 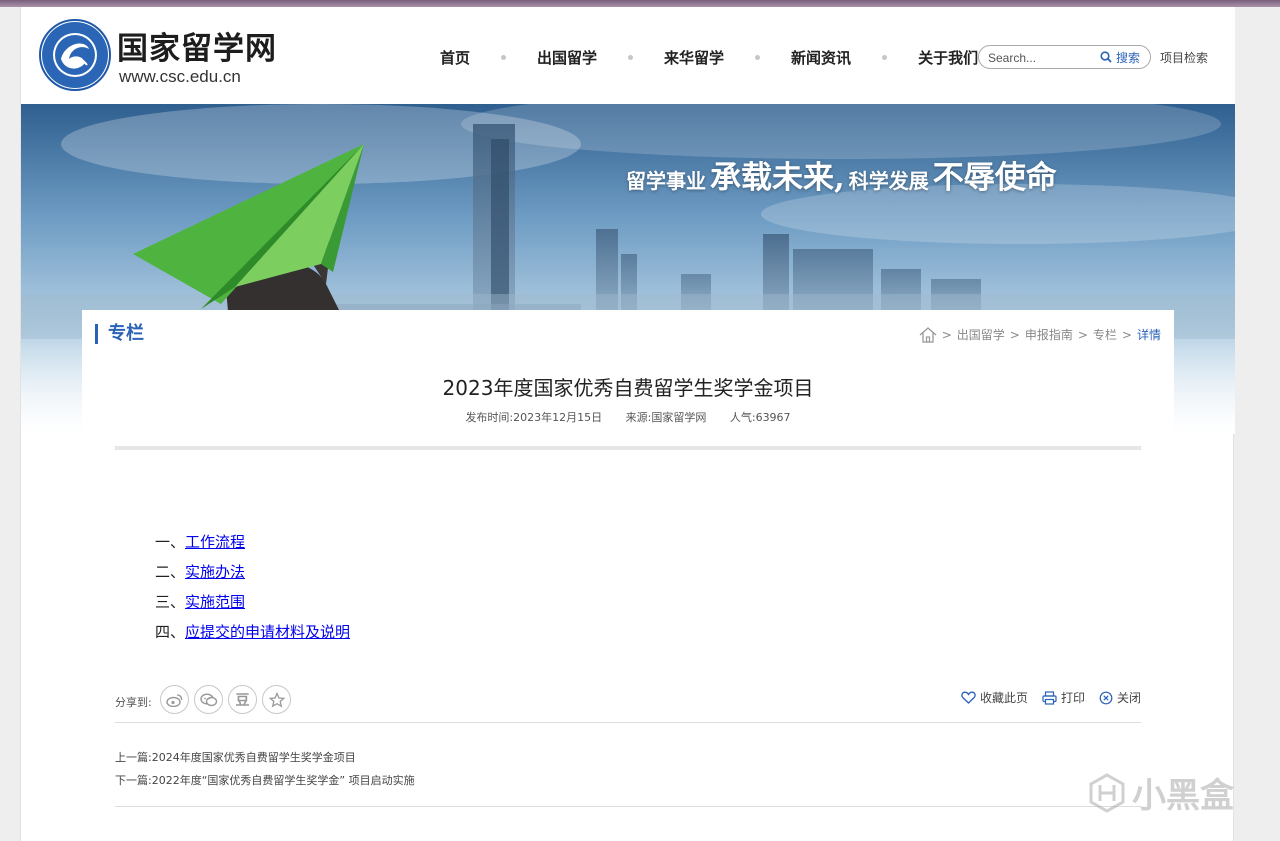 What do you see at coordinates (215, 542) in the screenshot?
I see `toc-link-workflow: 工作流程` at bounding box center [215, 542].